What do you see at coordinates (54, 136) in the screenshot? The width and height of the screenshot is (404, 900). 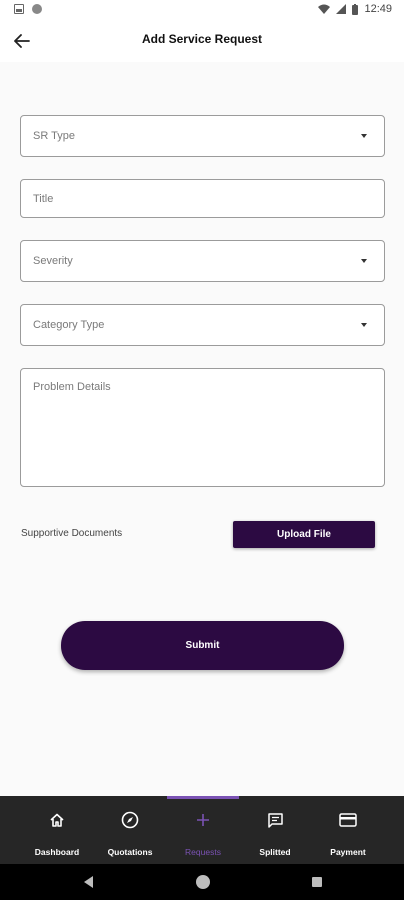 I see `sr-type-placeholder: SR Type` at bounding box center [54, 136].